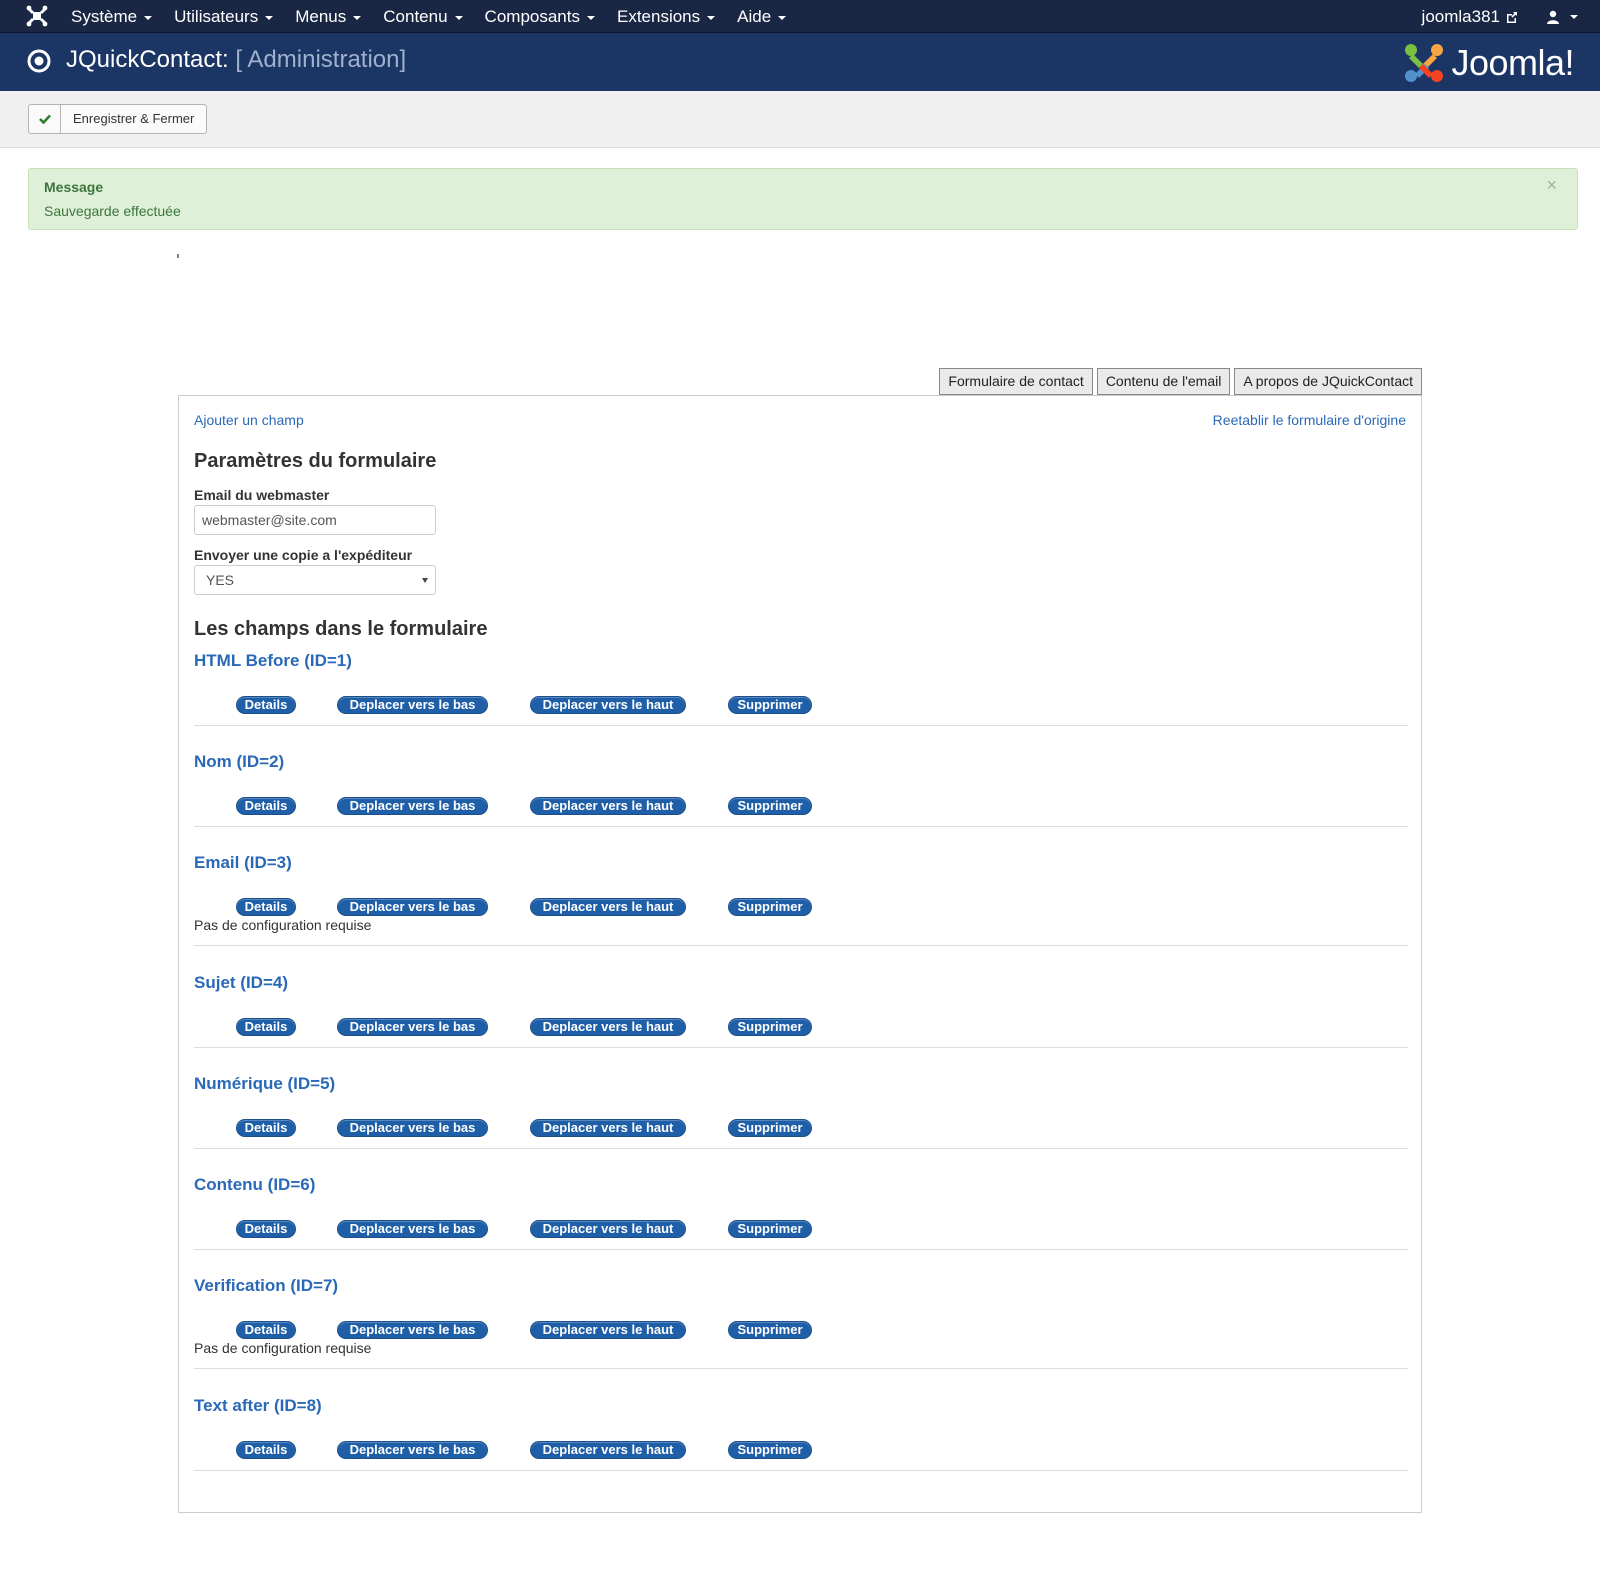 Image resolution: width=1600 pixels, height=1588 pixels. Describe the element at coordinates (315, 461) in the screenshot. I see `form-params-heading: Paramètres du formulaire` at that location.